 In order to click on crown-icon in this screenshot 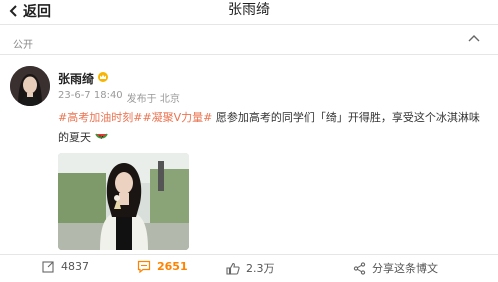, I will do `click(103, 77)`.